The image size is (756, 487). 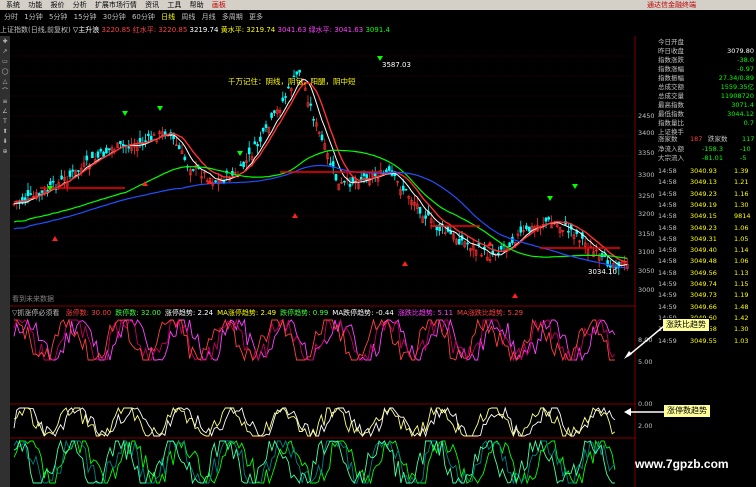 I want to click on low-label: 3034.10, so click(x=602, y=272).